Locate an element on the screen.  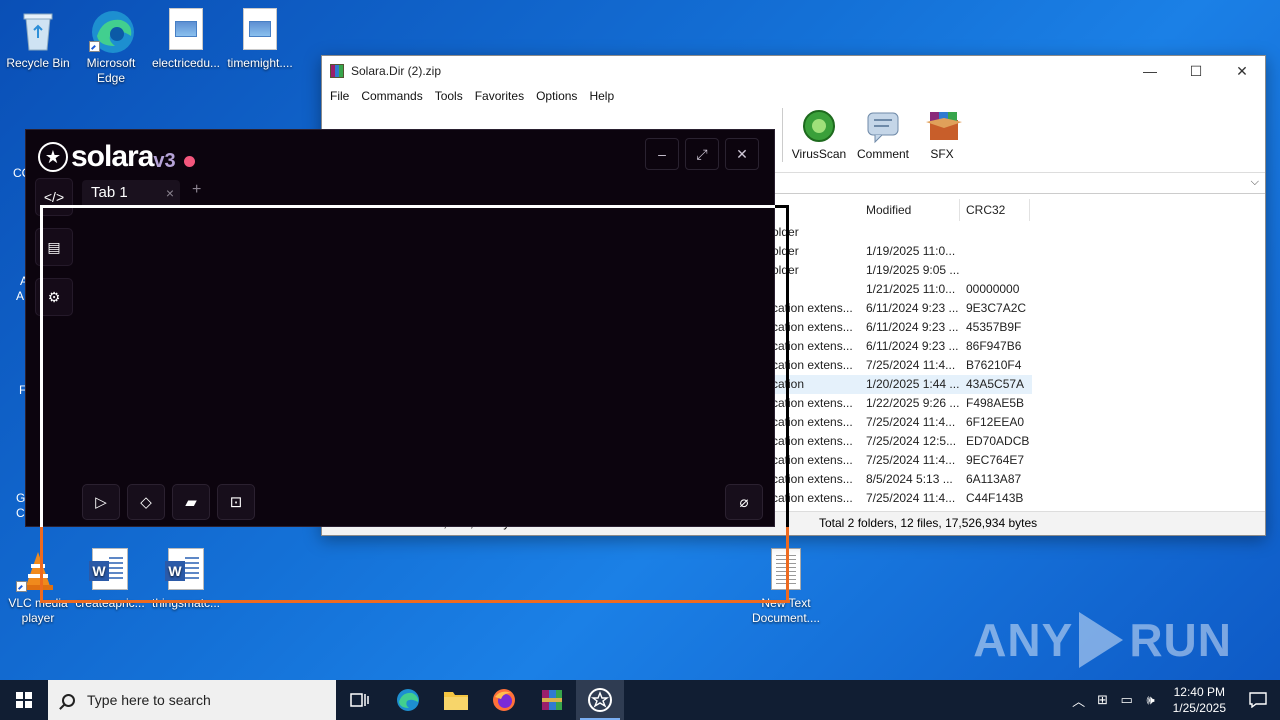
highlight-frame-left-lower is located at coordinates (41, 565).